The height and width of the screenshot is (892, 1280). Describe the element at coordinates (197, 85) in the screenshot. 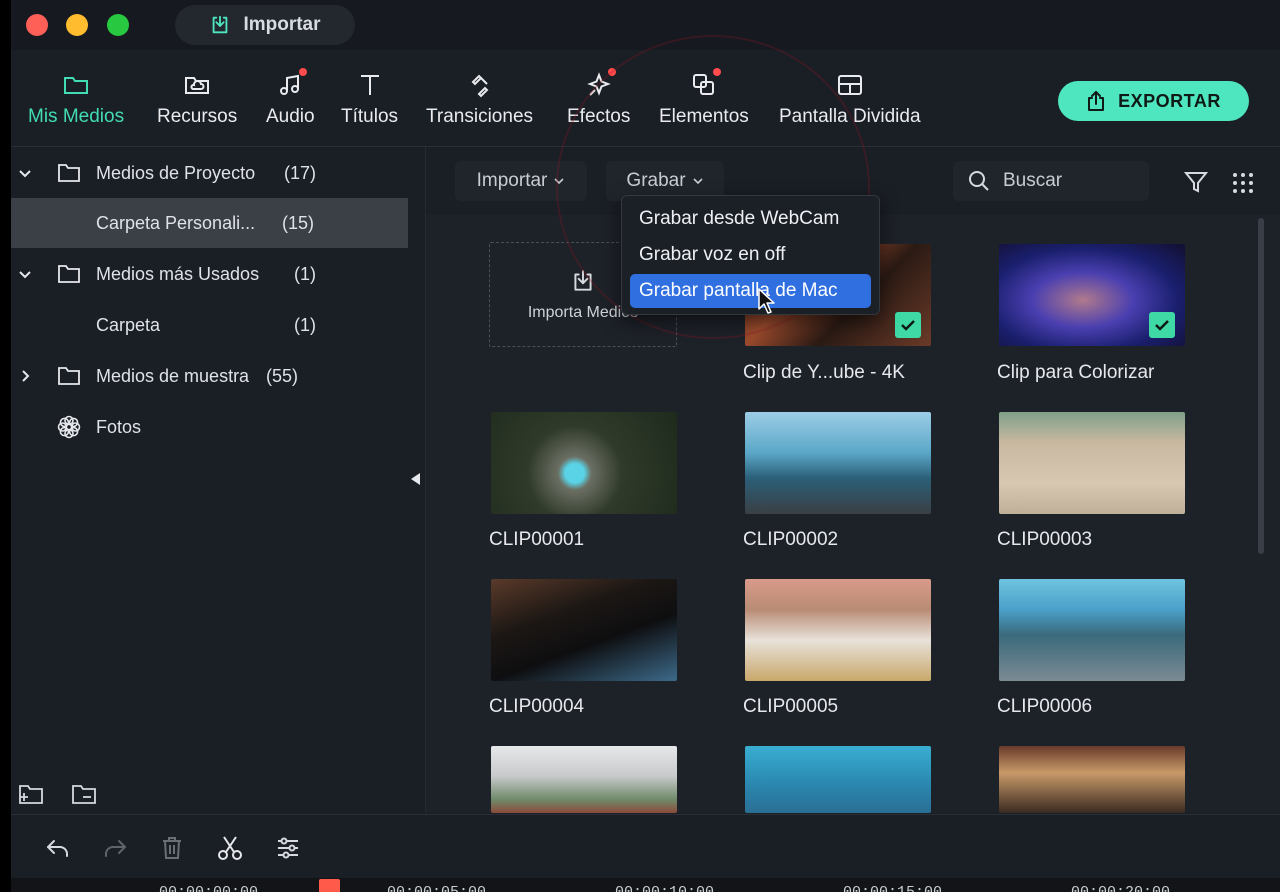

I see `cloud-folder-icon` at that location.